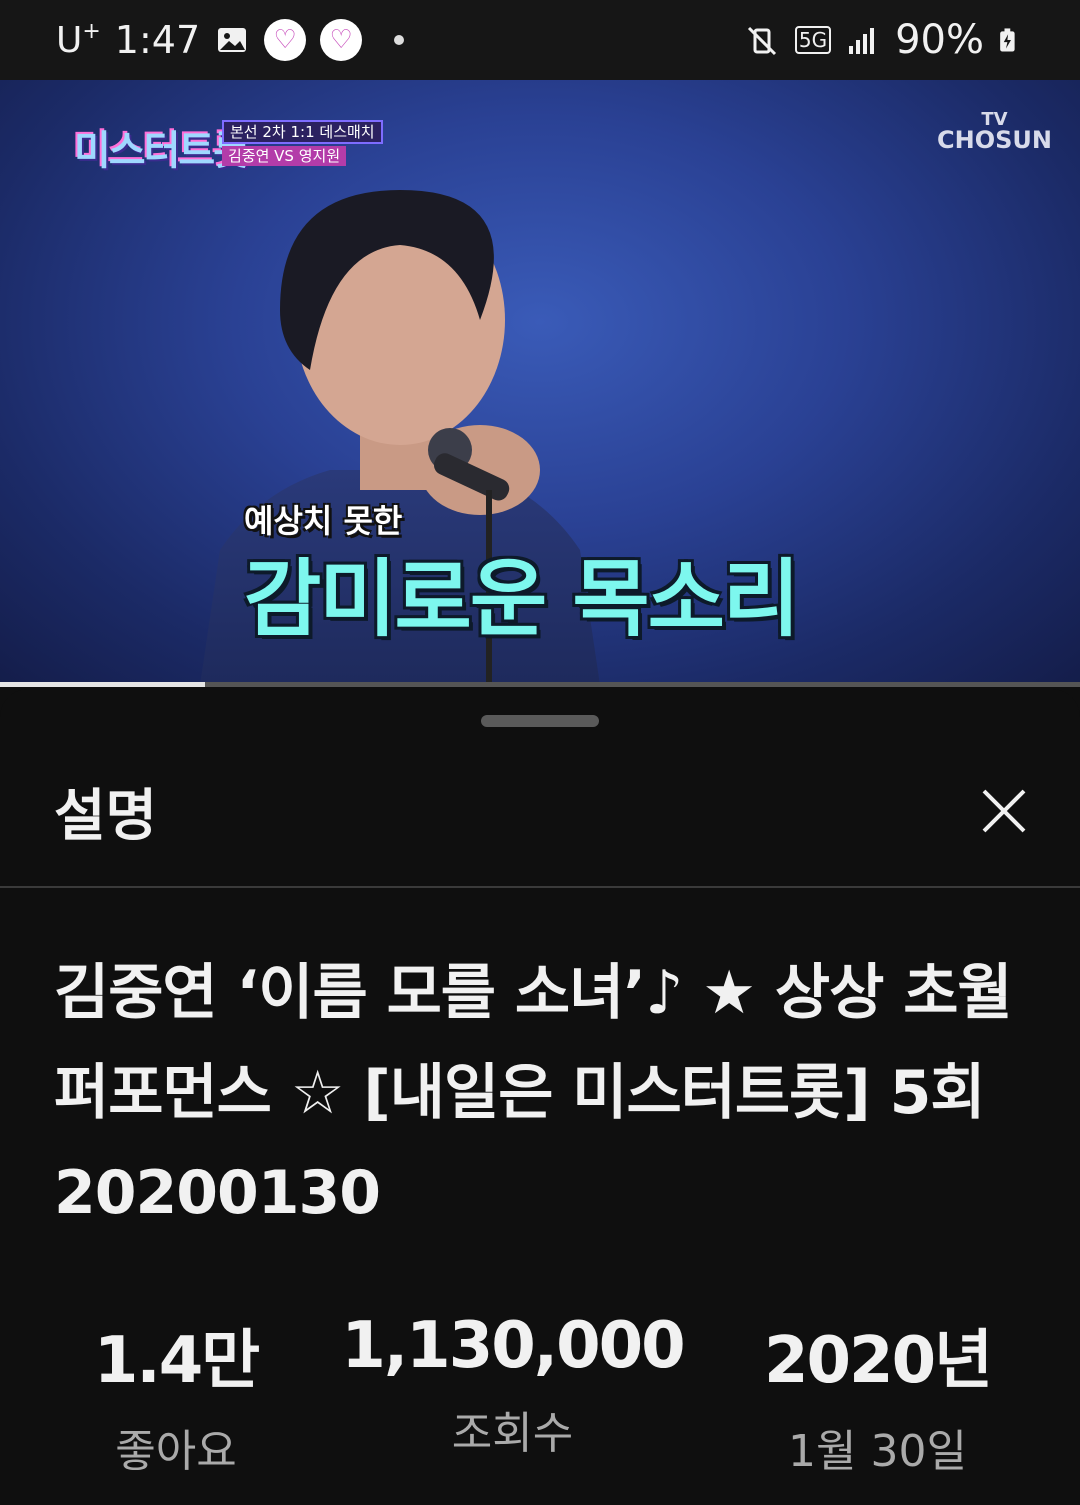 The height and width of the screenshot is (1505, 1080). Describe the element at coordinates (540, 684) in the screenshot. I see `video-progress-bar` at that location.